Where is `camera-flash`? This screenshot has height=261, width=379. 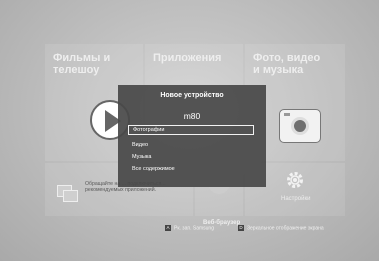
camera-flash is located at coordinates (287, 114).